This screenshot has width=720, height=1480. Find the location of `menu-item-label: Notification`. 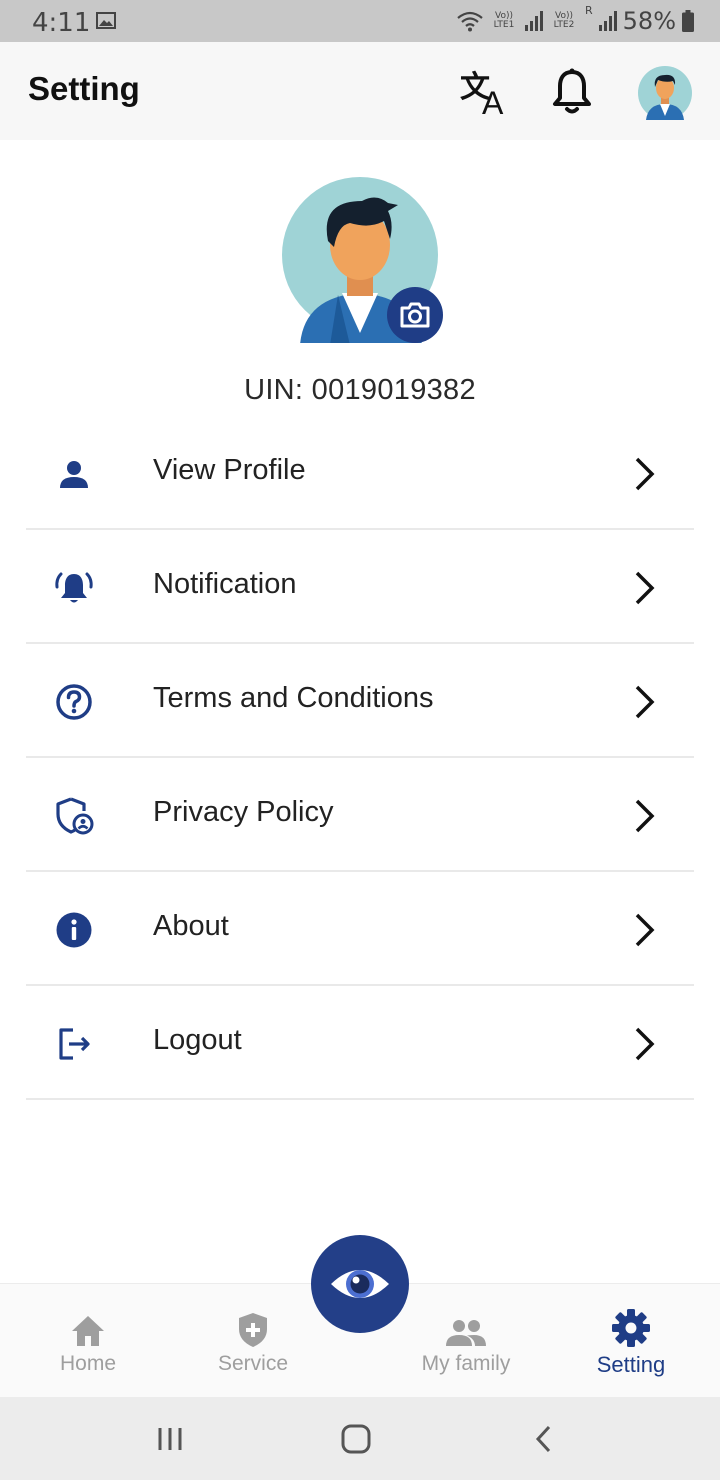

menu-item-label: Notification is located at coordinates (225, 584).